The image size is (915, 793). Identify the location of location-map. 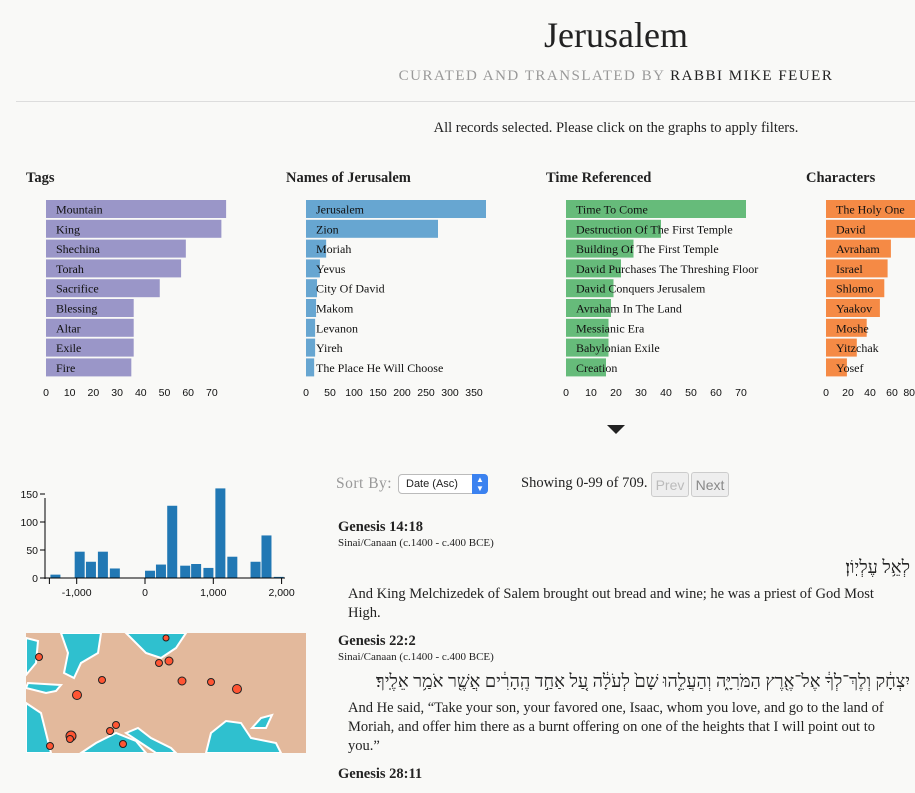
(166, 693).